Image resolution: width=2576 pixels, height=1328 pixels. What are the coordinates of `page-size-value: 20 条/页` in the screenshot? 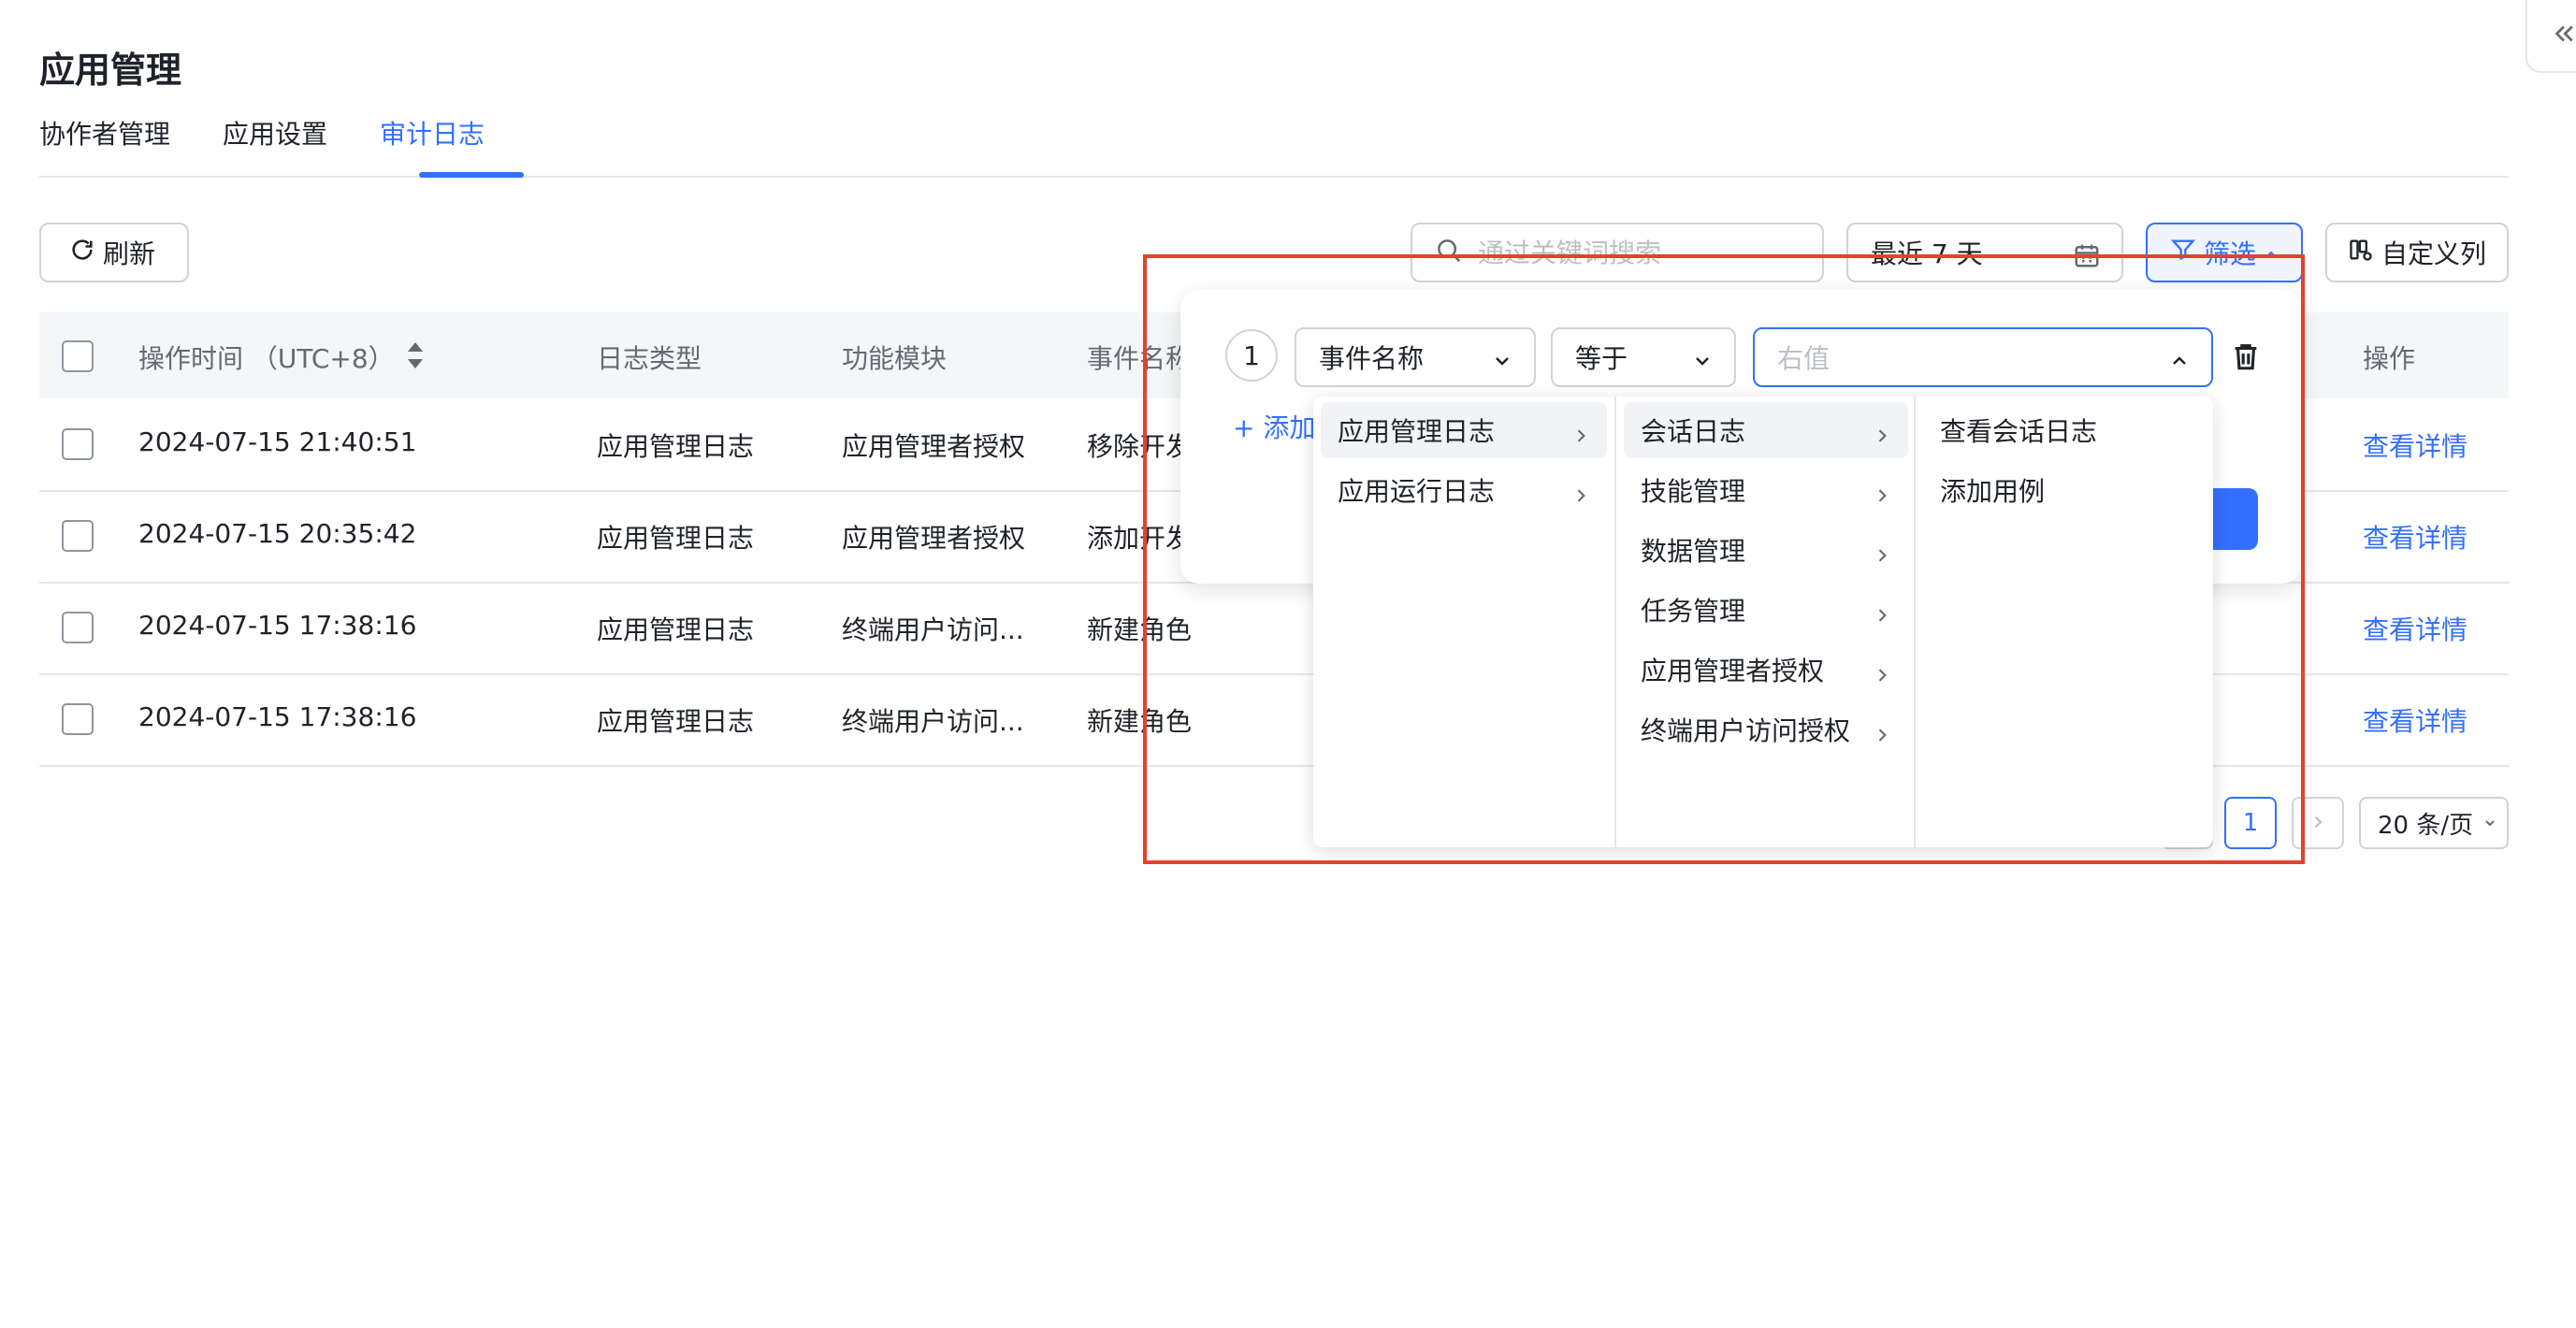 It's located at (2426, 825).